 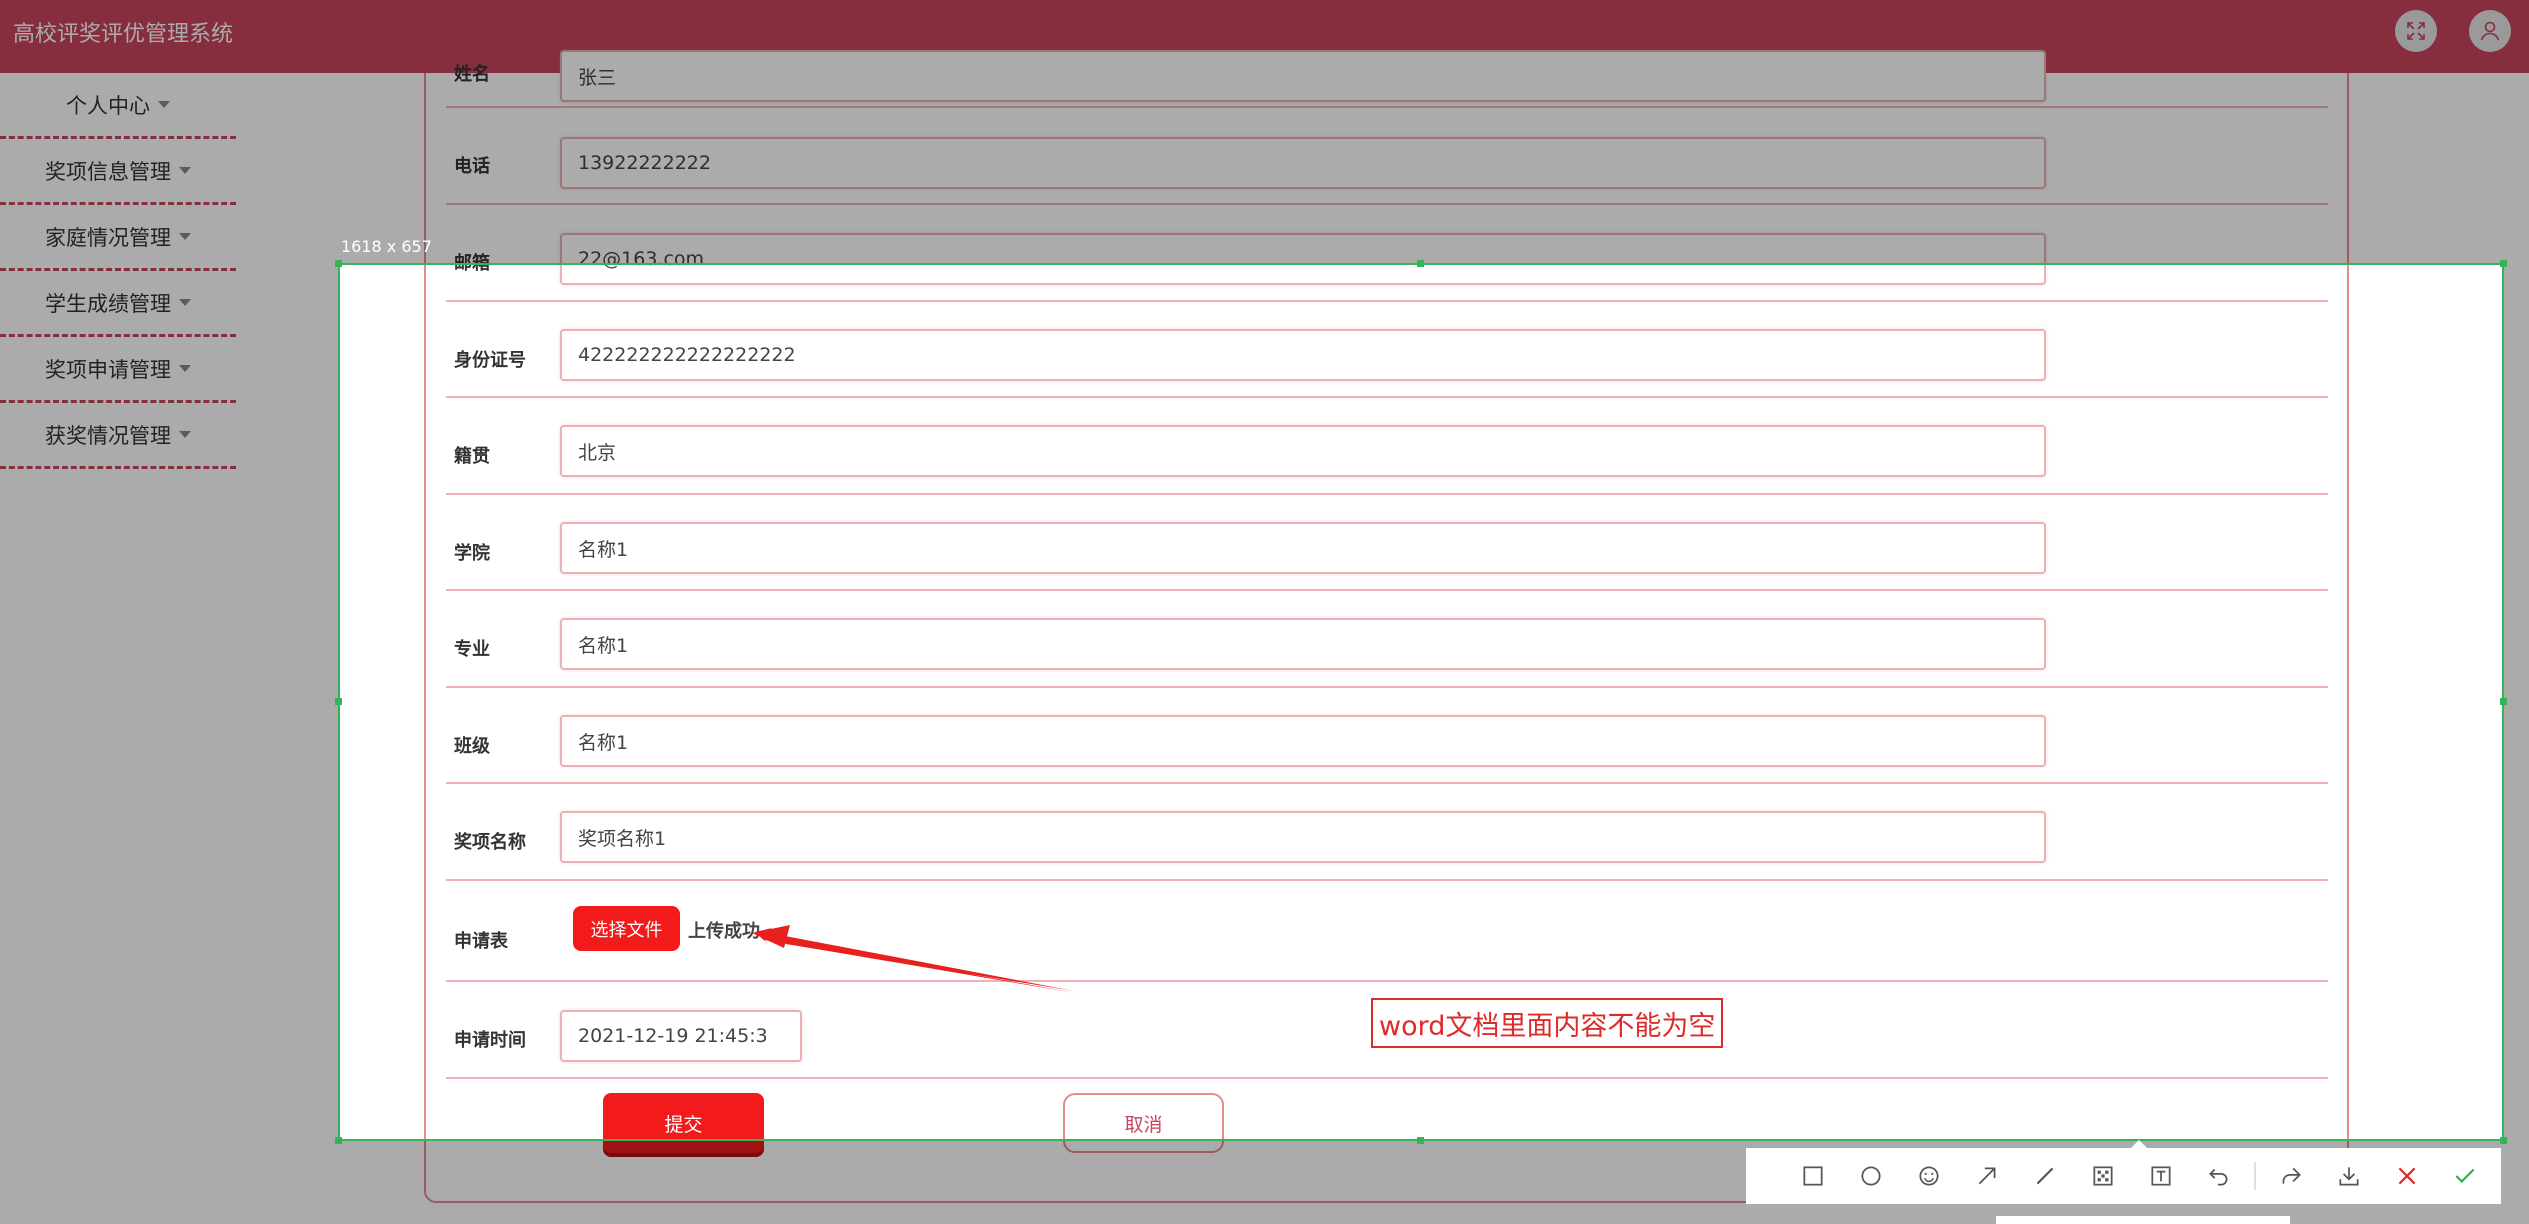 I want to click on rectangle-icon, so click(x=1813, y=1176).